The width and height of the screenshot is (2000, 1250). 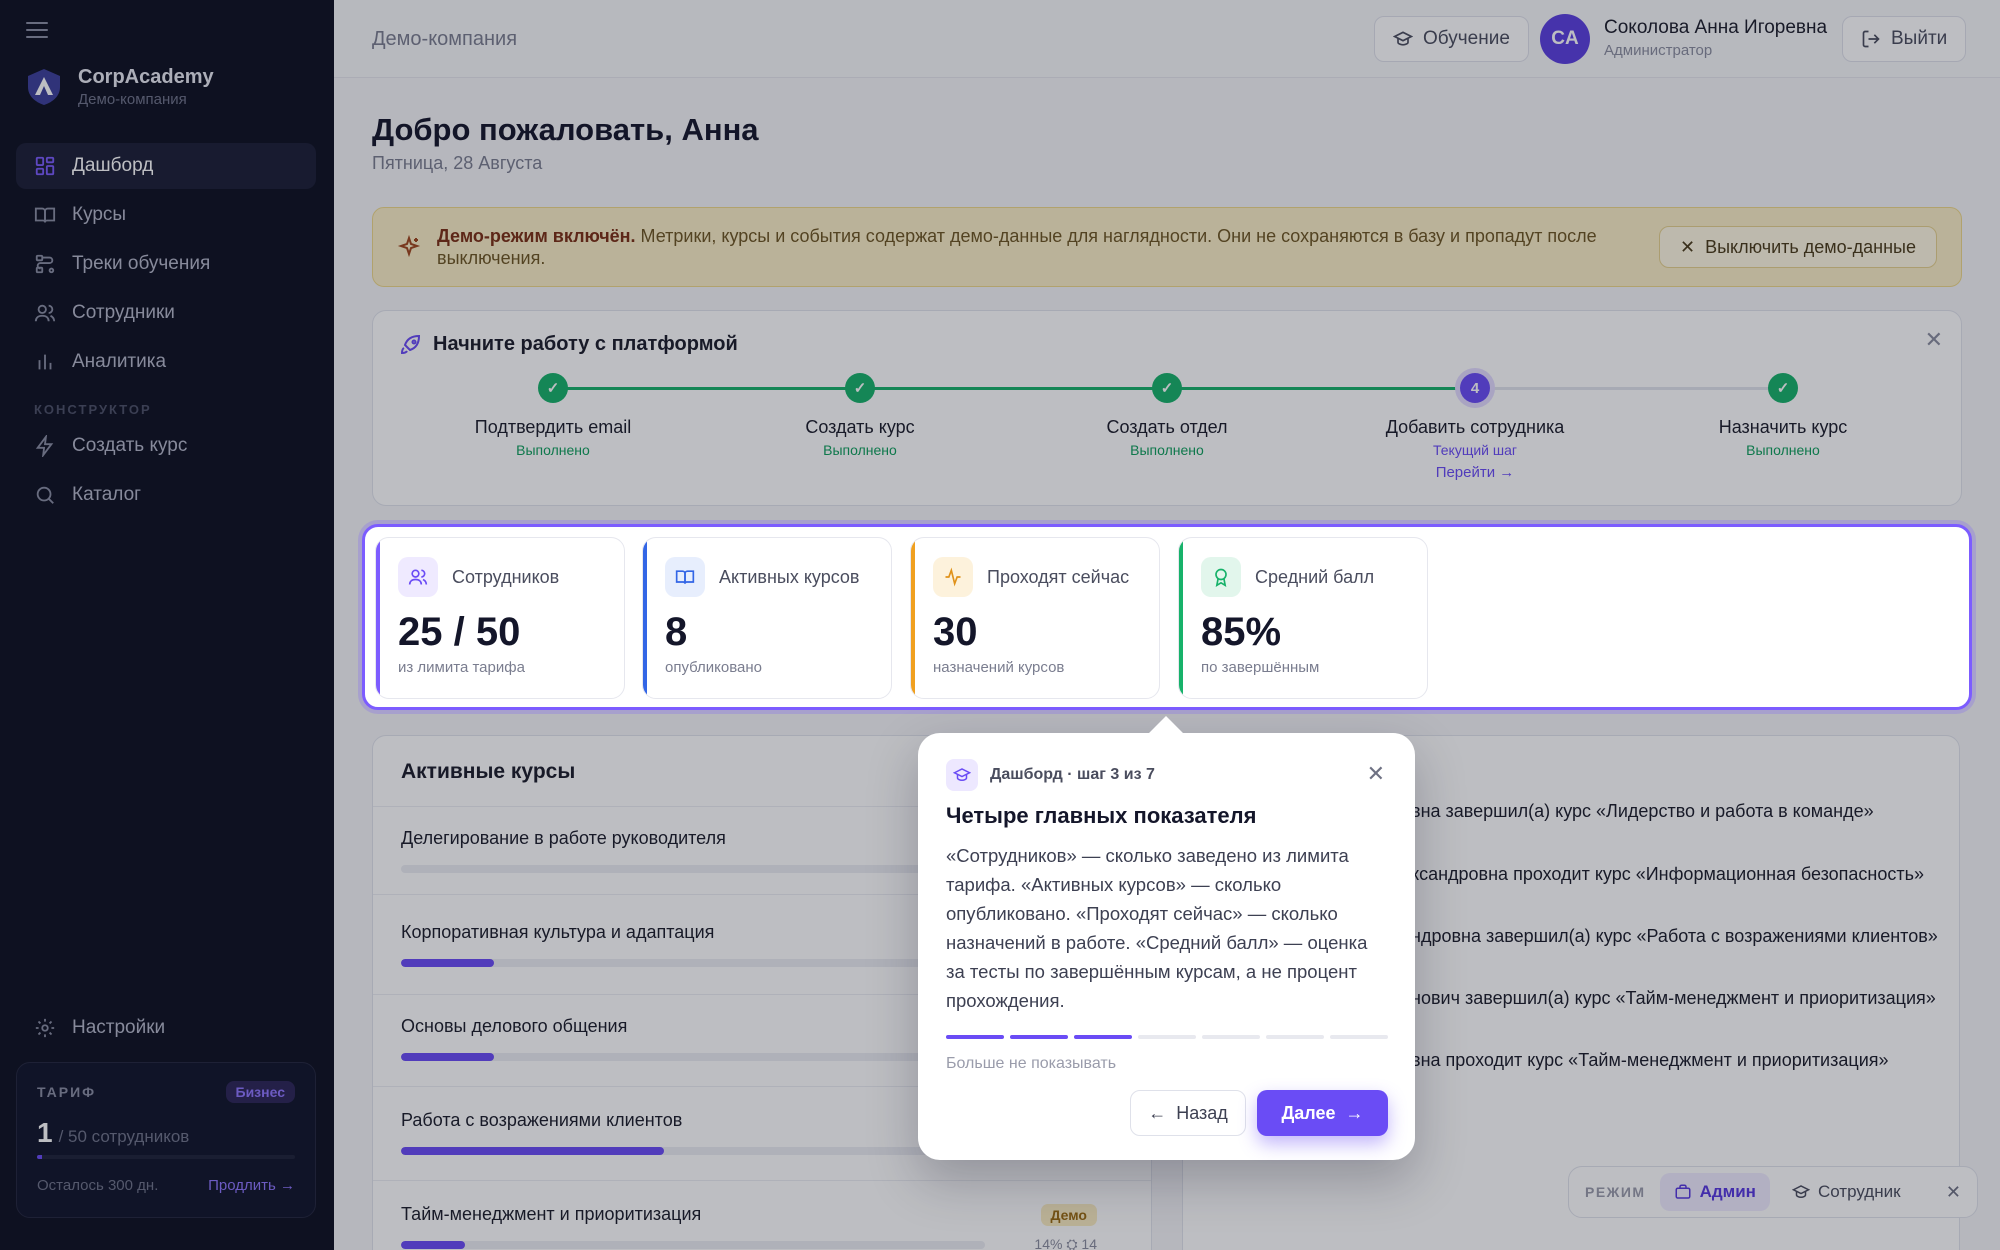 What do you see at coordinates (166, 166) in the screenshot?
I see `sidebar-item-dashboard: Дашборд` at bounding box center [166, 166].